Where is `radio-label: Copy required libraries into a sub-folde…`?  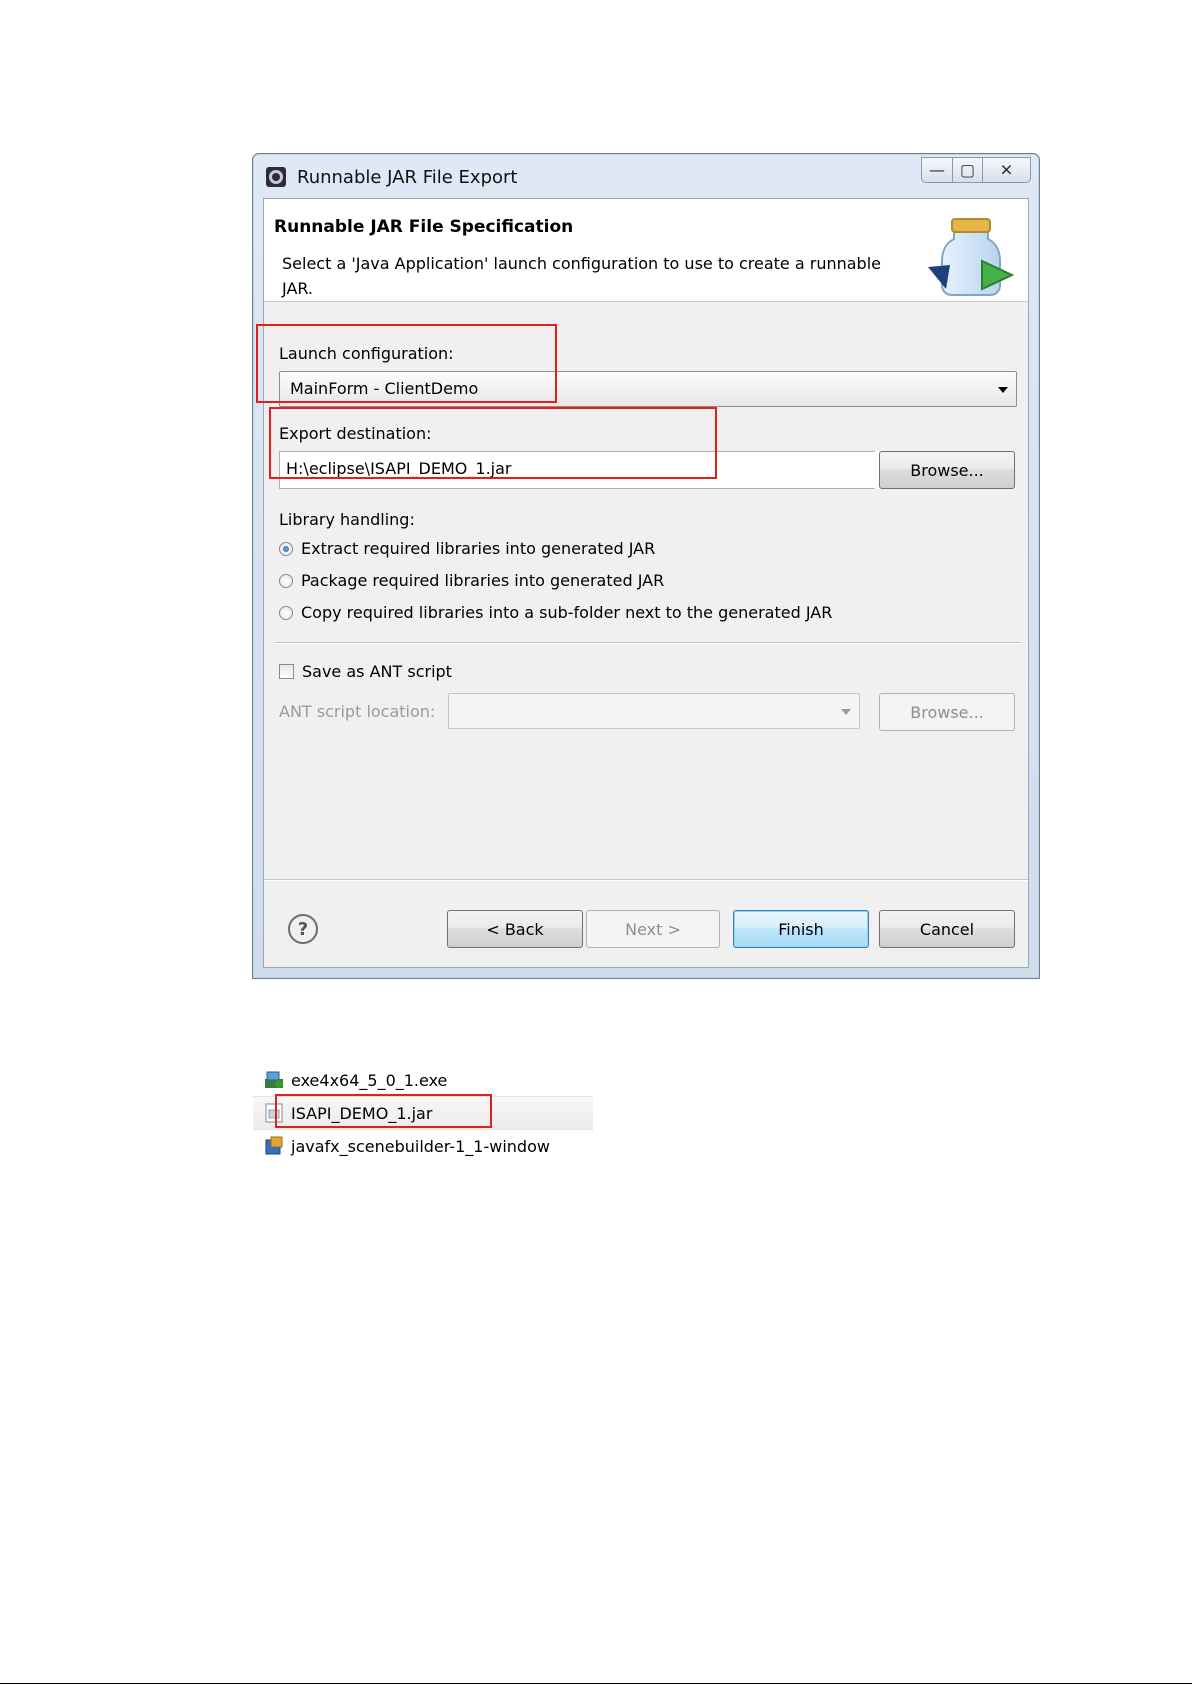 radio-label: Copy required libraries into a sub-folde… is located at coordinates (567, 612).